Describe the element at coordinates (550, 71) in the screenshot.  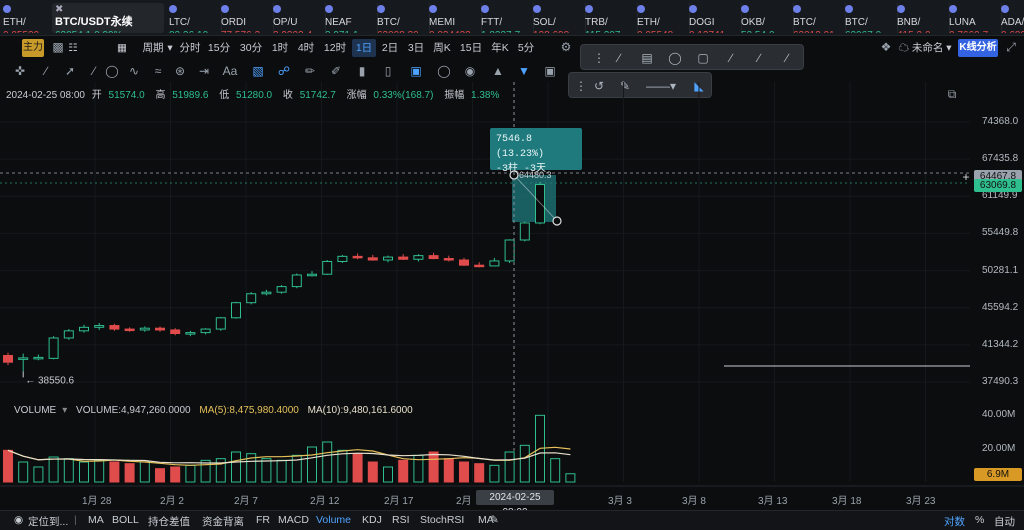
I see `copy-icon: ▣` at that location.